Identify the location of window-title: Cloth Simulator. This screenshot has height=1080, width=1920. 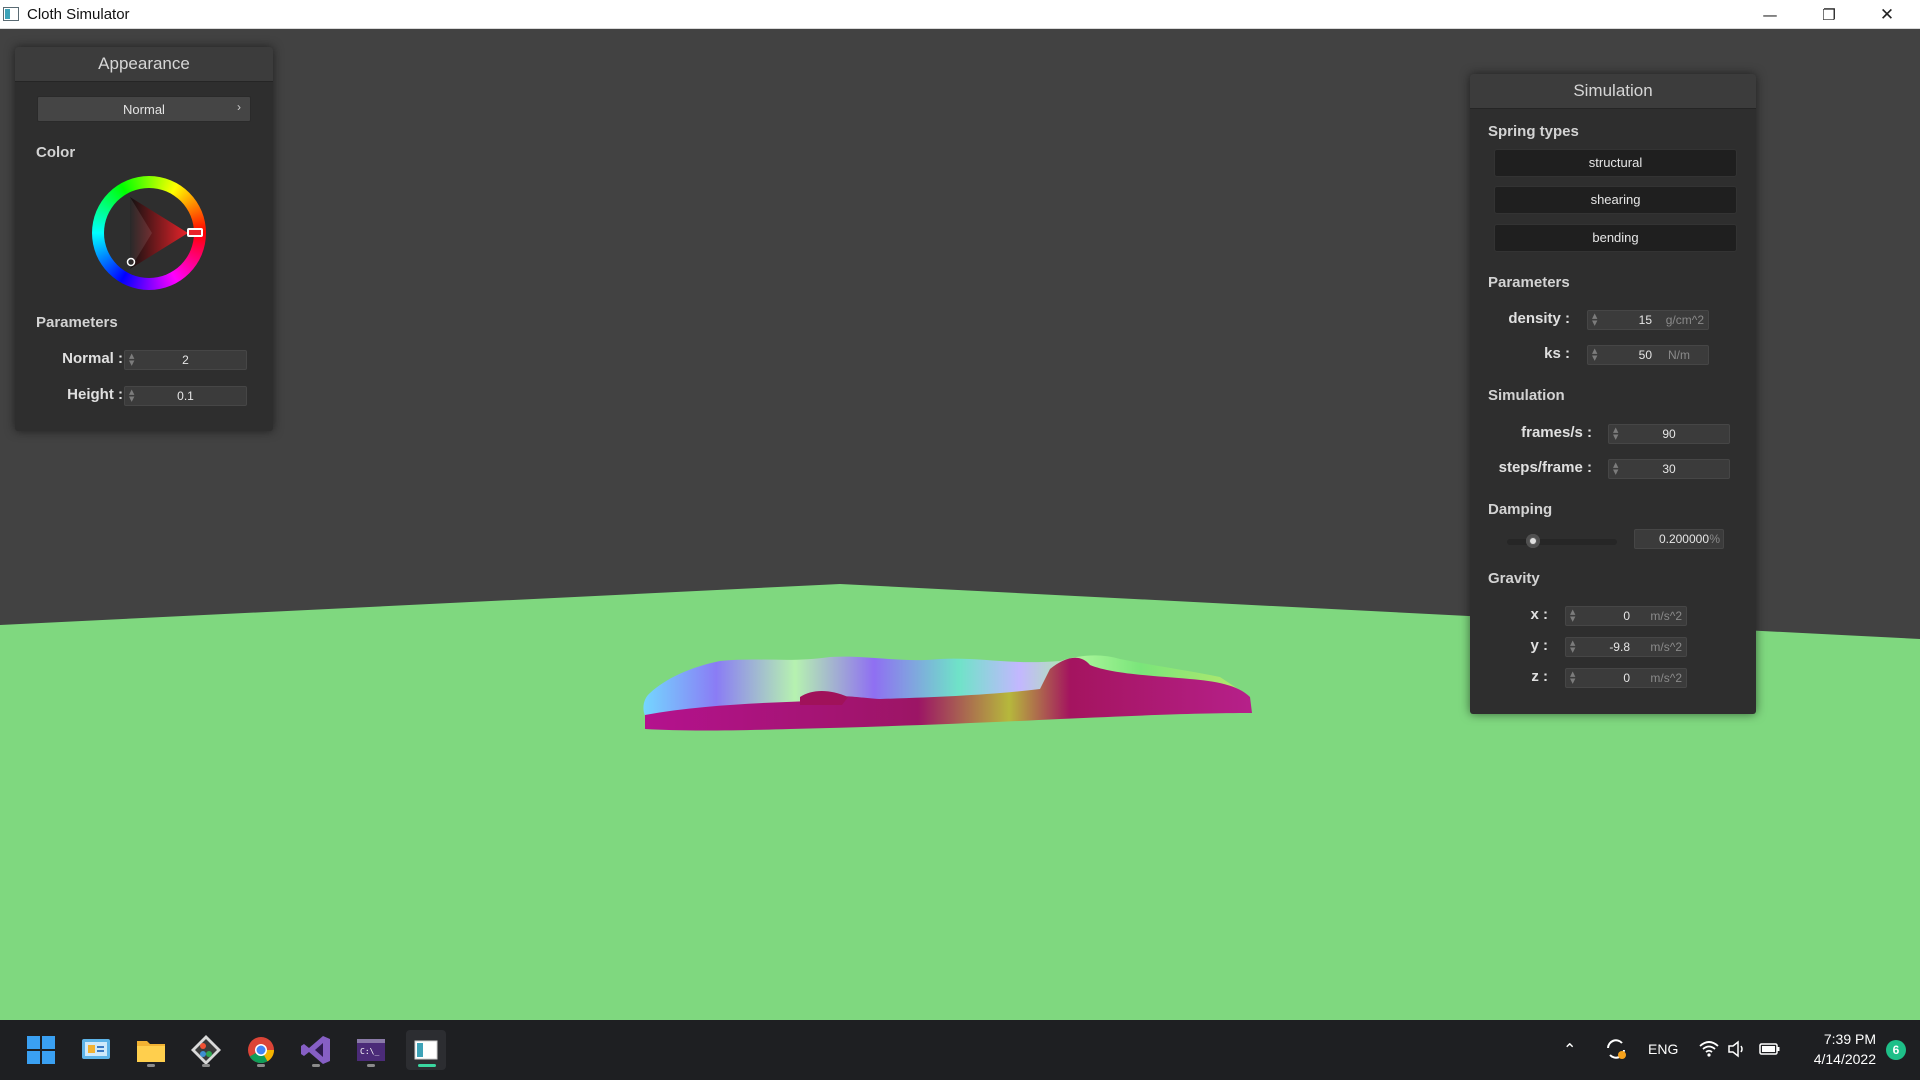
(78, 14).